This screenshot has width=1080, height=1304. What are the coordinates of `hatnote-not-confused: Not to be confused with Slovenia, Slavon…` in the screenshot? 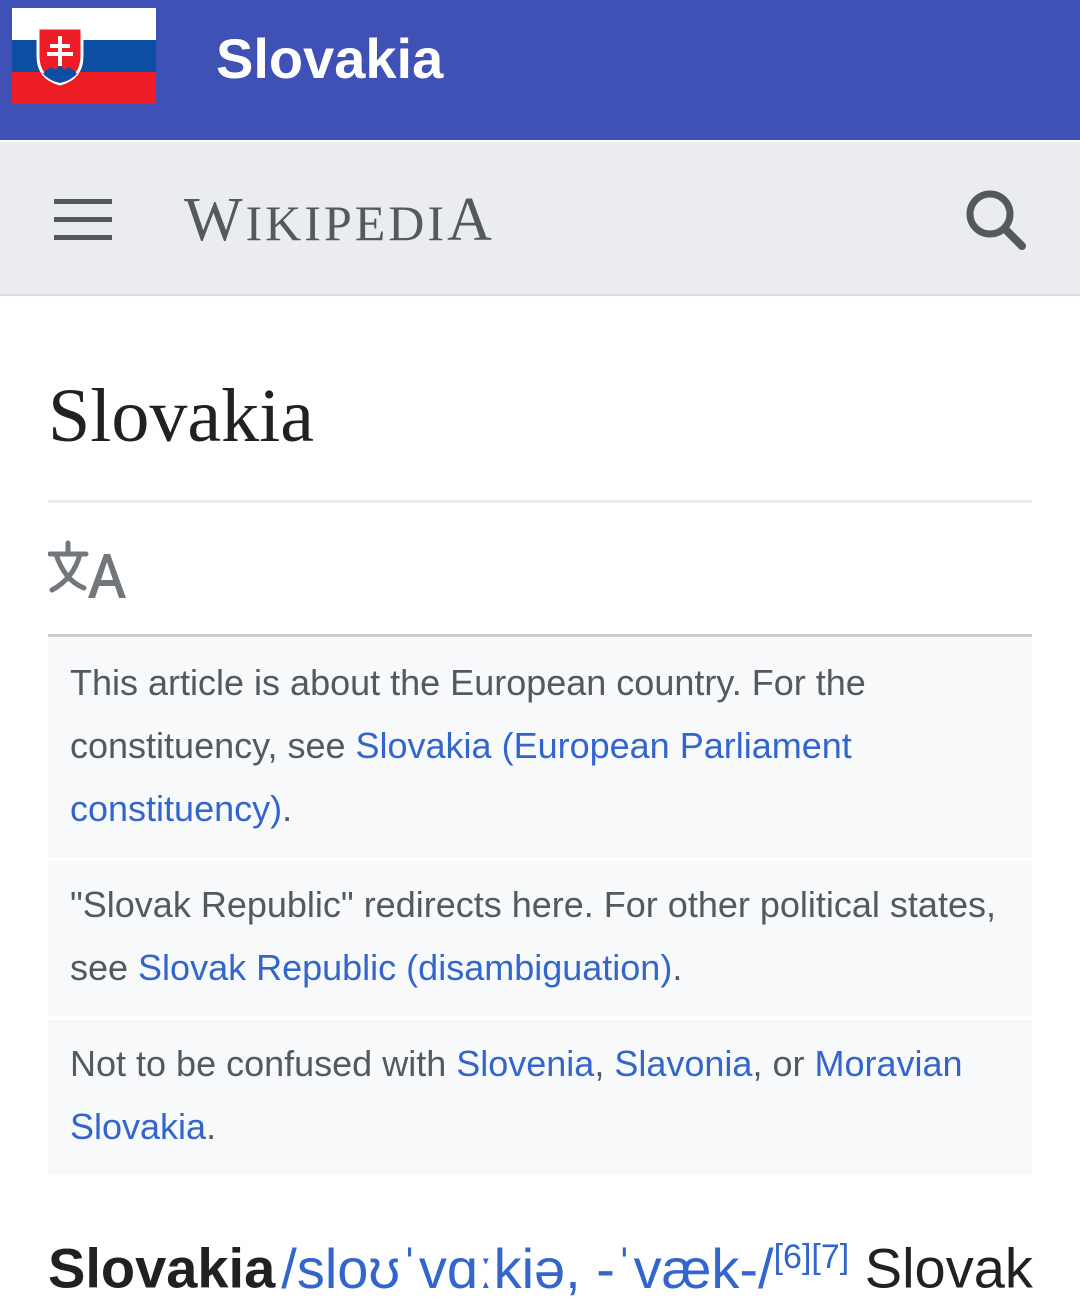 It's located at (540, 1097).